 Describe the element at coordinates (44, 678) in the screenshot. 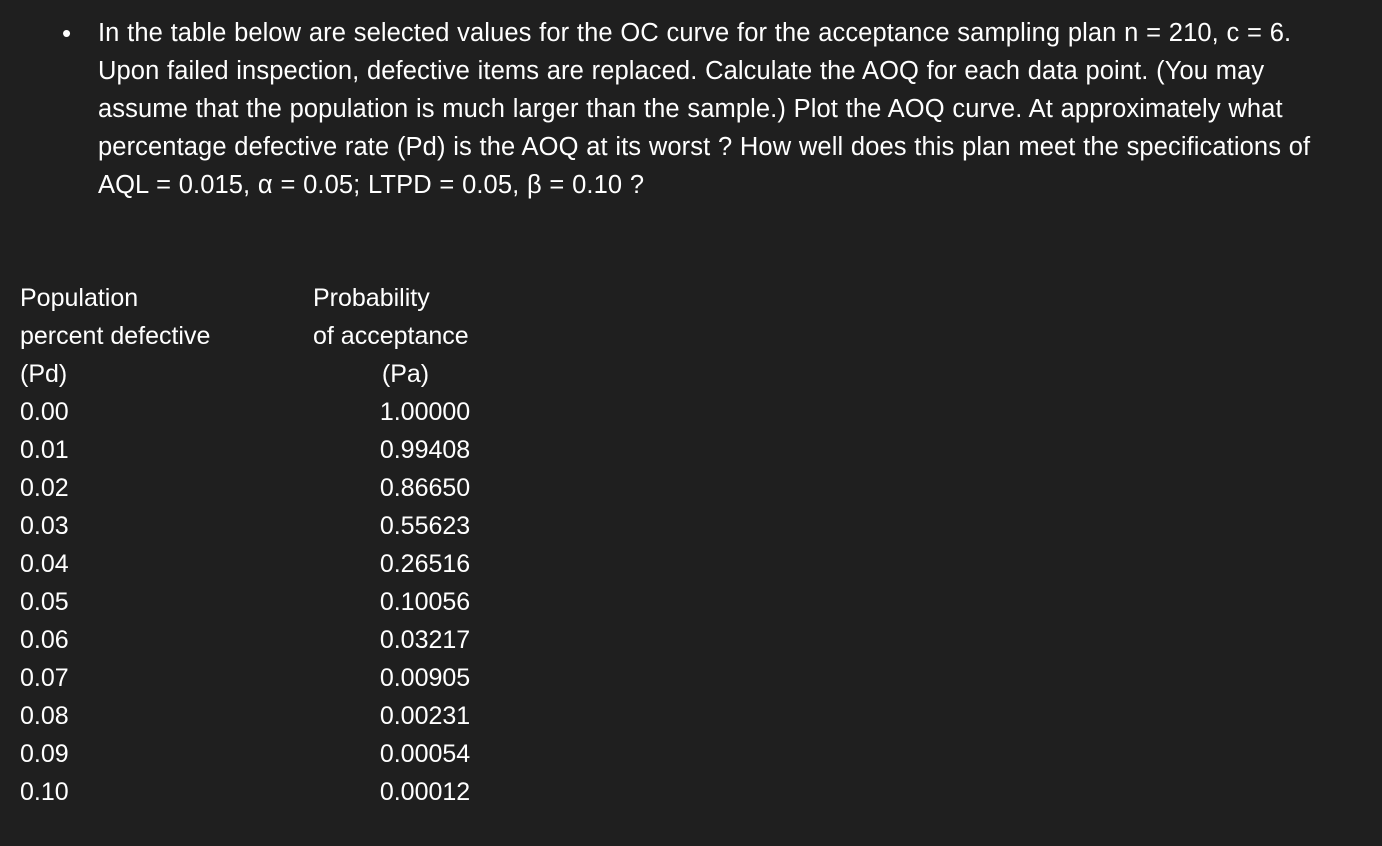

I see `cell-pd: 0.07` at that location.